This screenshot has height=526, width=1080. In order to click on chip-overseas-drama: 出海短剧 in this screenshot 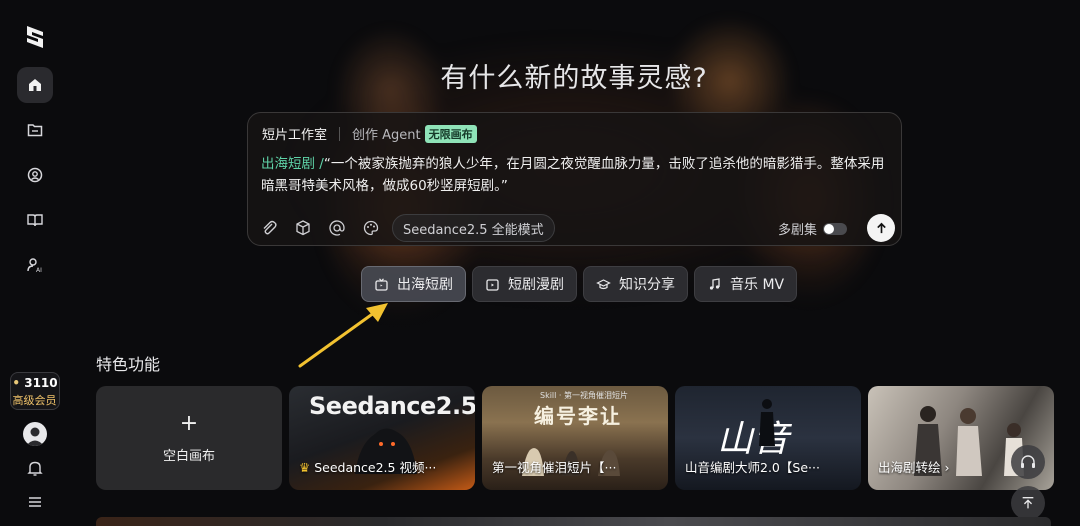, I will do `click(413, 284)`.